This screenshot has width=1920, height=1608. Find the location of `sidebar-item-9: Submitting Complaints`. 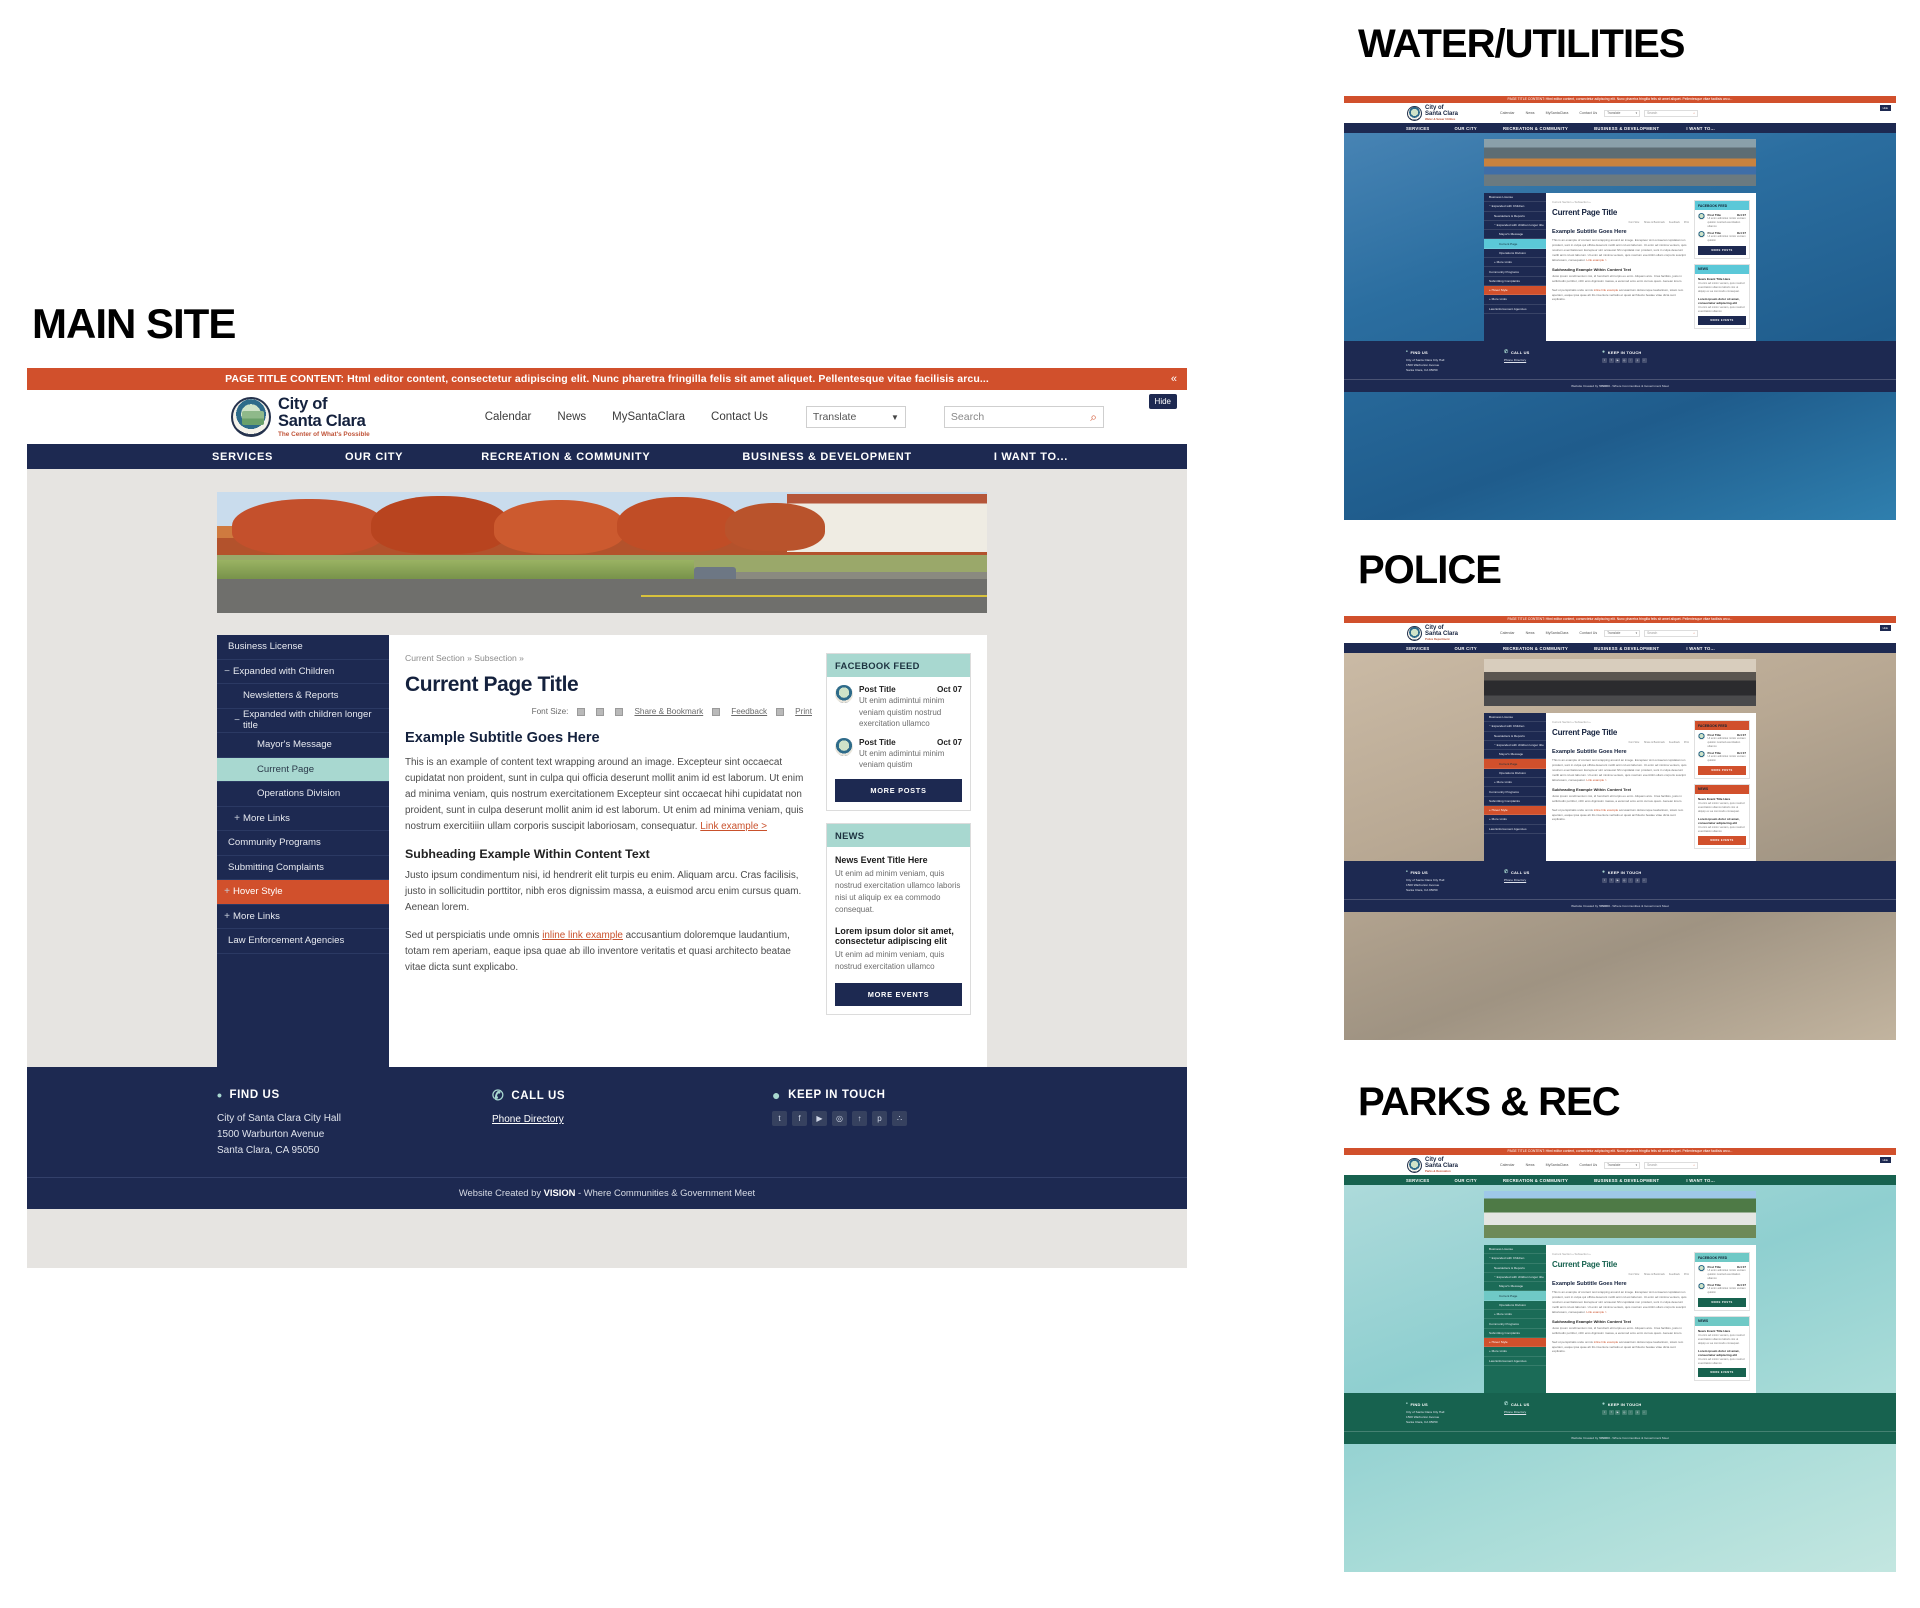

sidebar-item-9: Submitting Complaints is located at coordinates (303, 868).